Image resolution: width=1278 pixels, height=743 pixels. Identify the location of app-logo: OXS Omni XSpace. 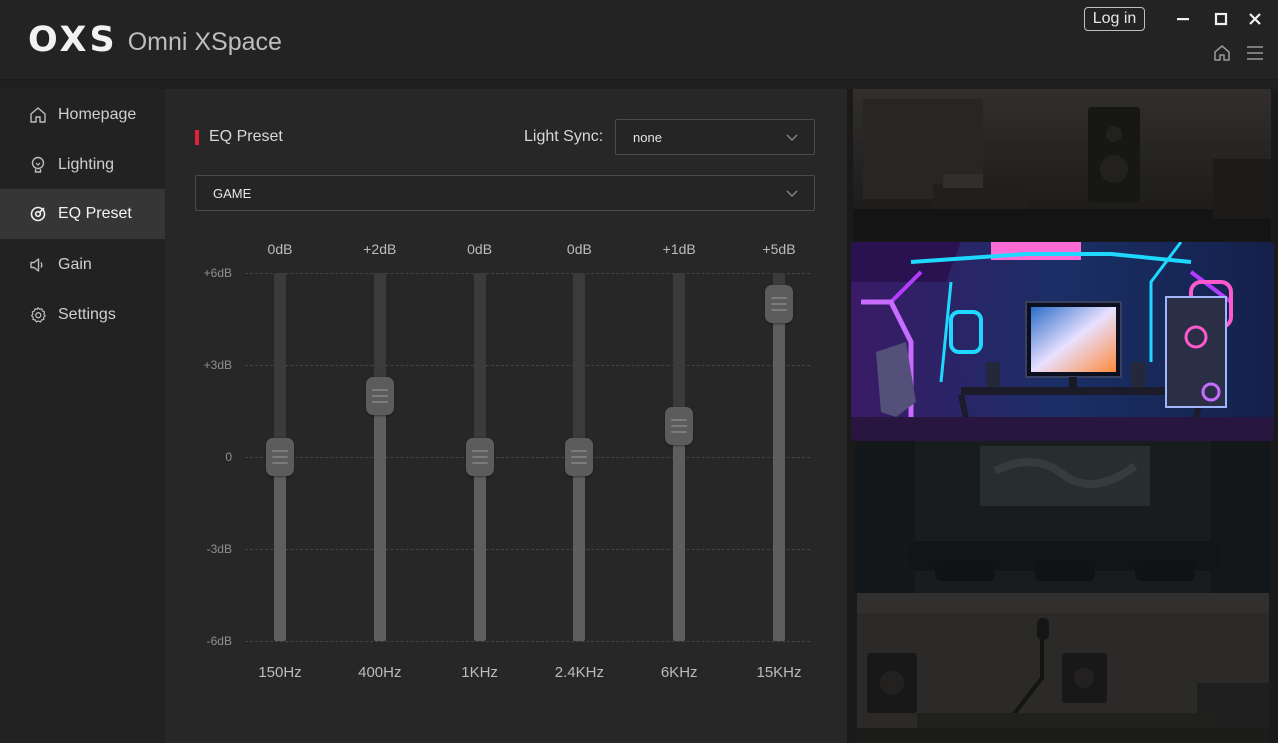
(155, 40).